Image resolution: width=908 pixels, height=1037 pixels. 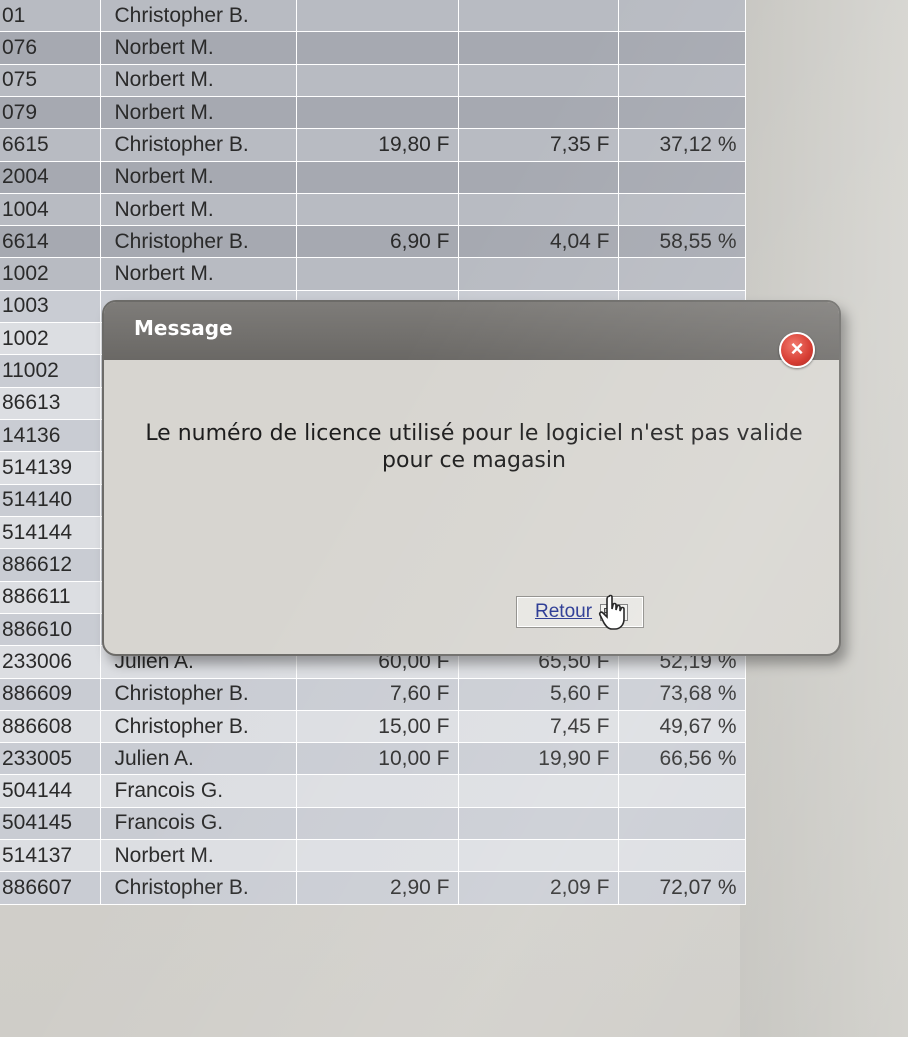 What do you see at coordinates (377, 242) in the screenshot?
I see `row-price: 6,90 F` at bounding box center [377, 242].